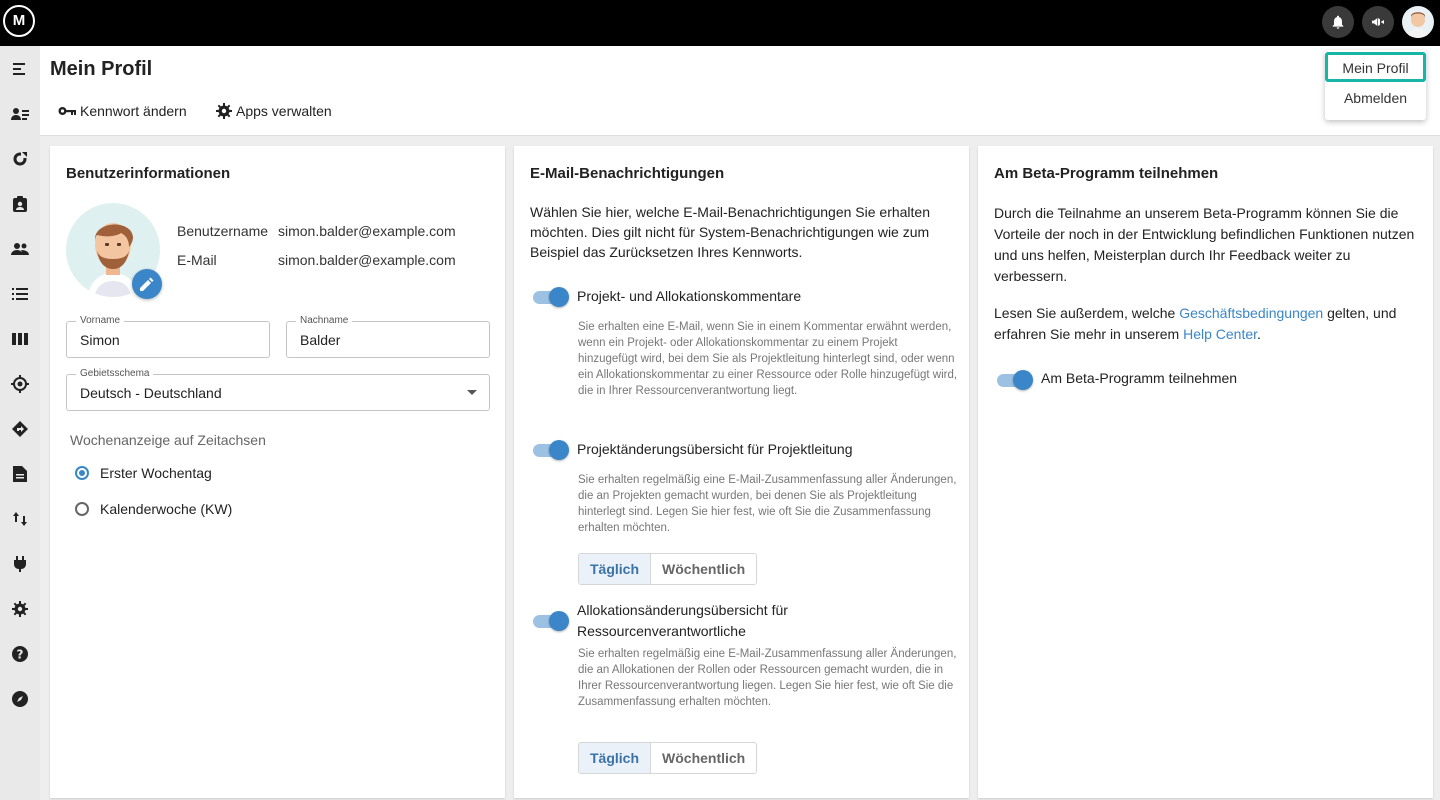 The image size is (1440, 800). I want to click on first-weekday-label: Erster Wochentag, so click(156, 473).